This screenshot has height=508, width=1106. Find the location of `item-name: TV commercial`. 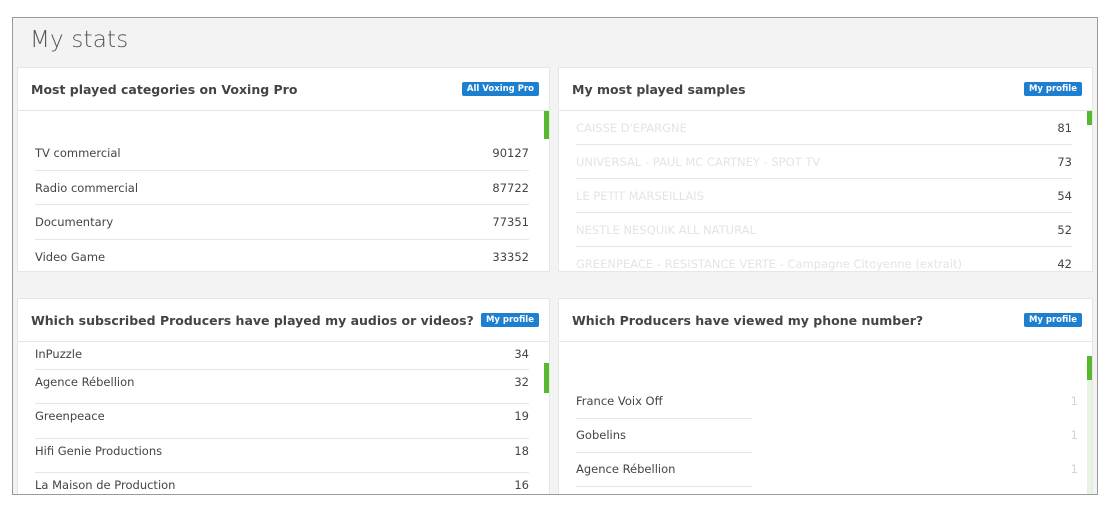

item-name: TV commercial is located at coordinates (78, 153).